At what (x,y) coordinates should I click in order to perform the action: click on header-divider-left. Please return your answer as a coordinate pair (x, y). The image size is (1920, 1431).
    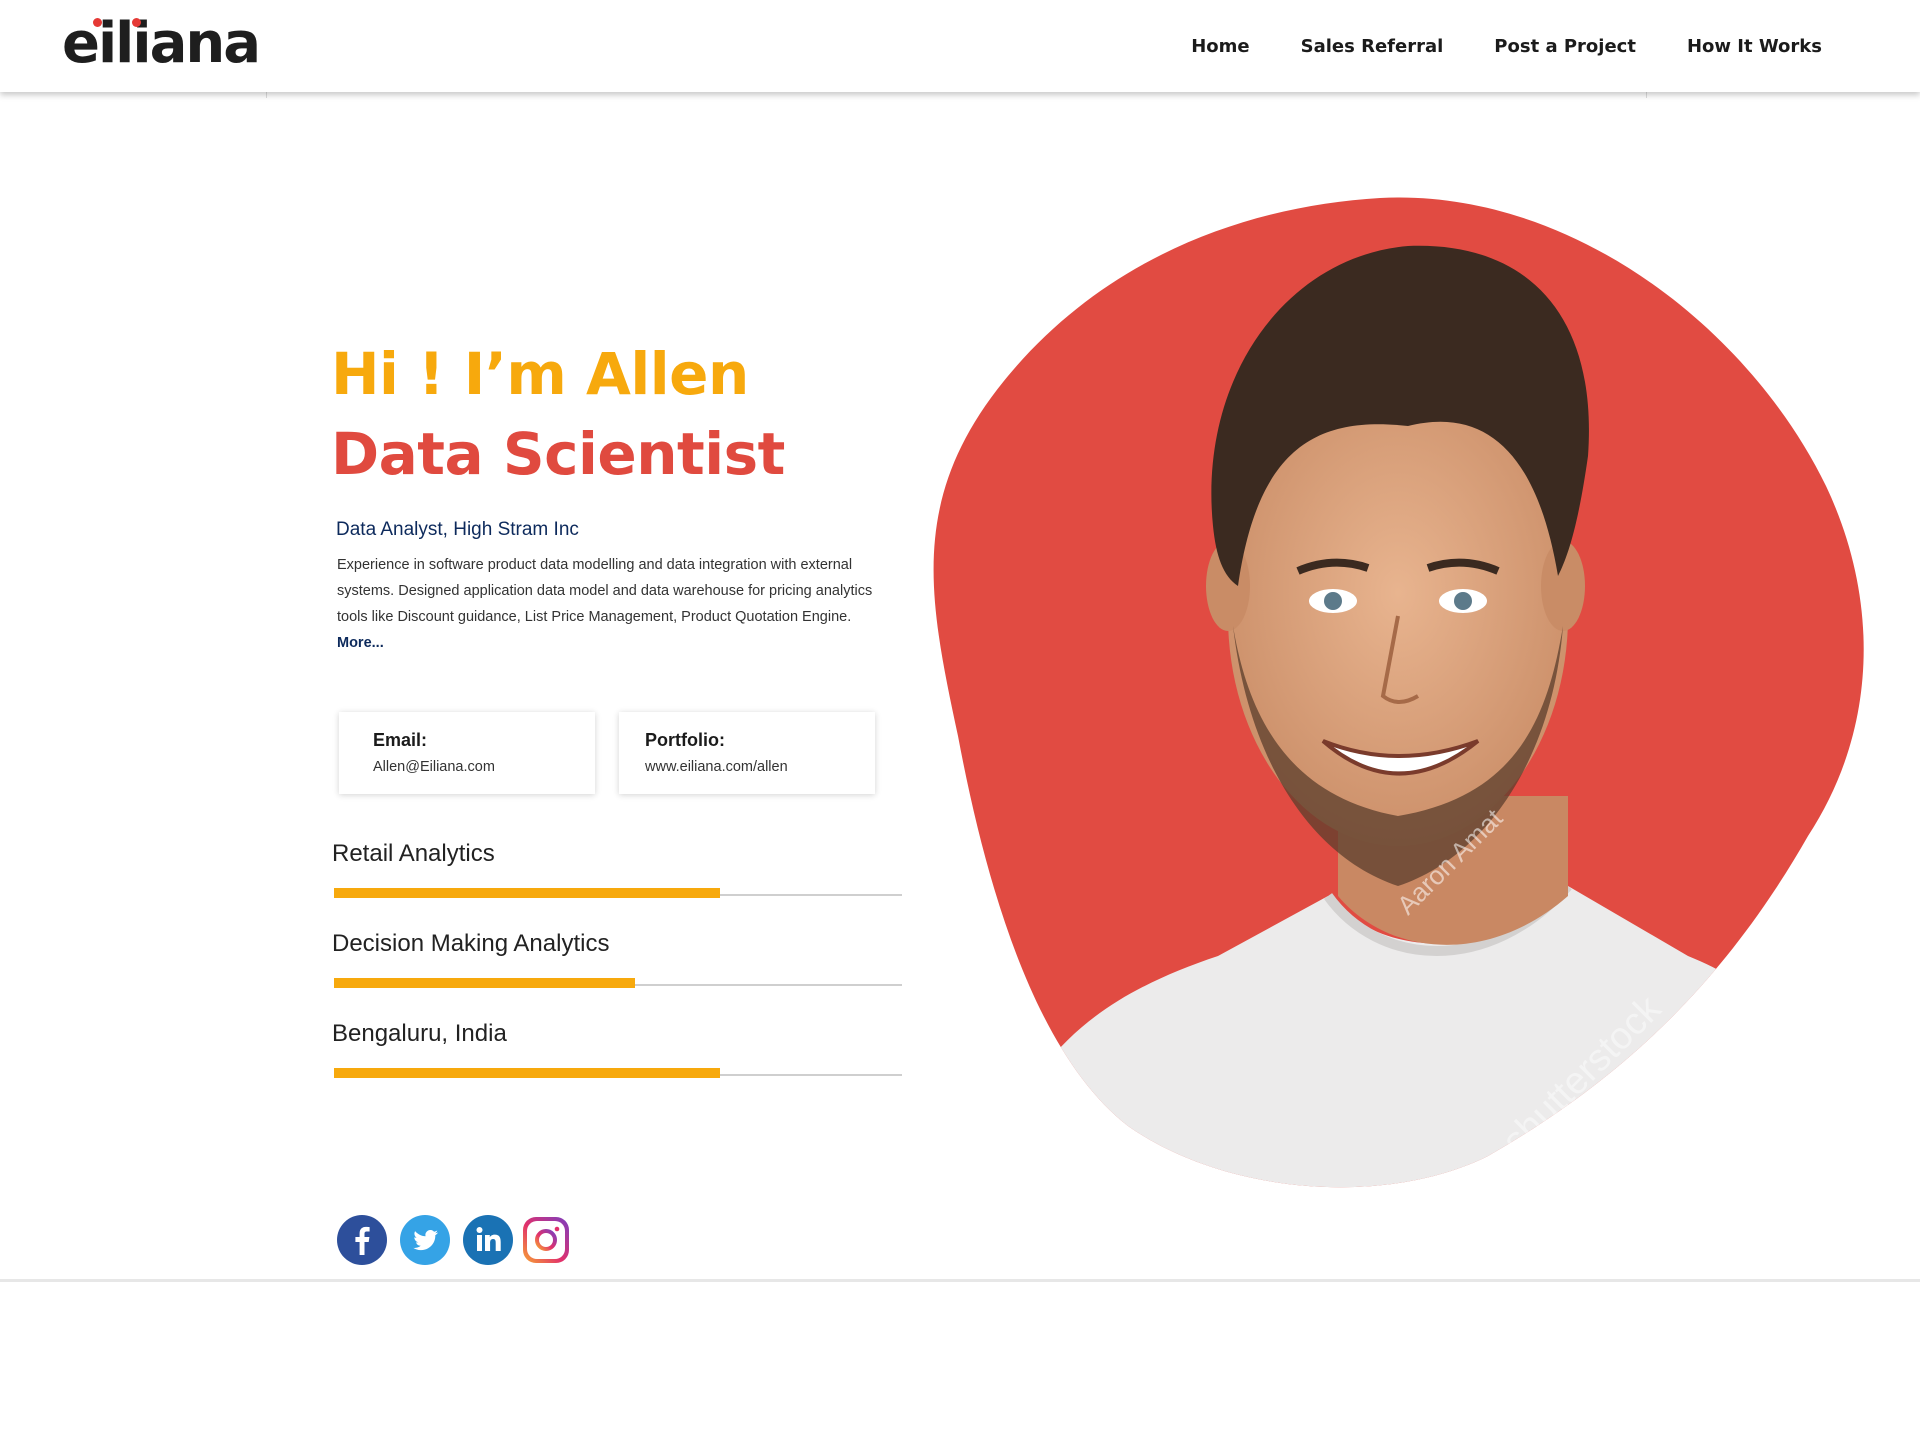
    Looking at the image, I should click on (266, 95).